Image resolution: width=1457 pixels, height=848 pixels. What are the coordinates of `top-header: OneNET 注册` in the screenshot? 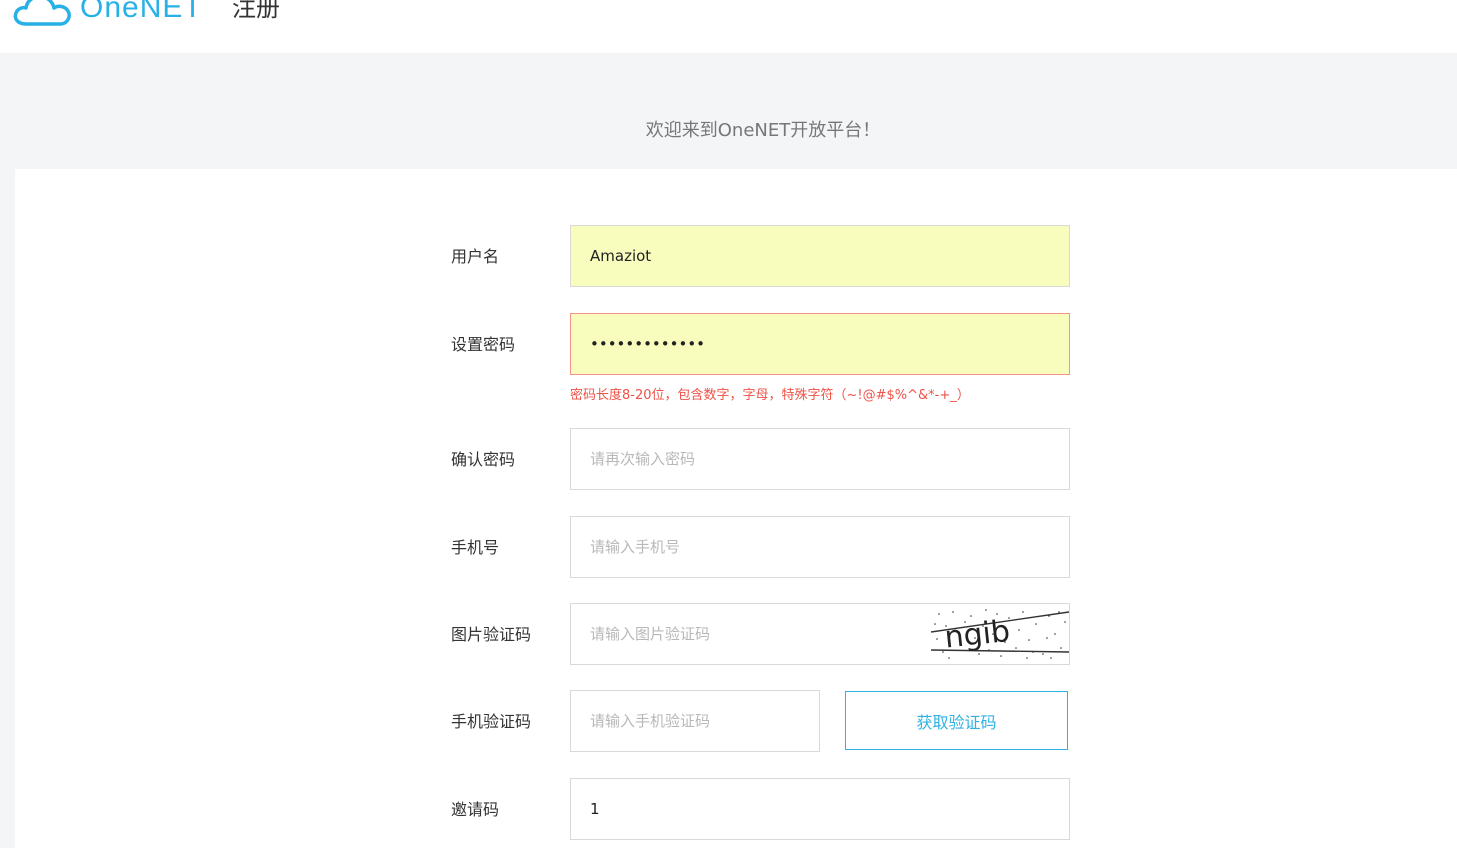 It's located at (728, 26).